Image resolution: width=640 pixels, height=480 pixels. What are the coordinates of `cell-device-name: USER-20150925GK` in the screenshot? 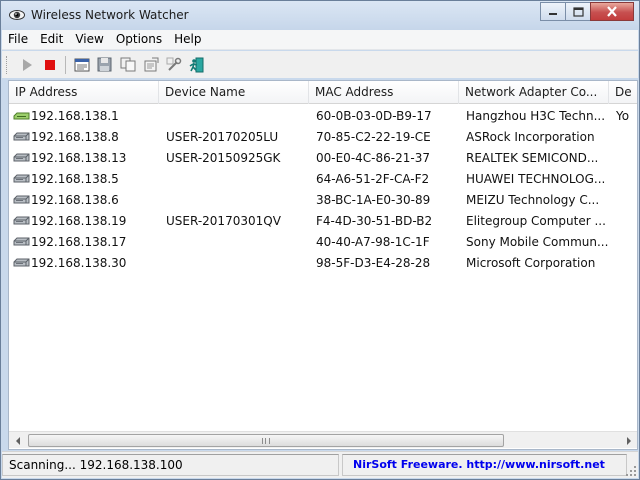 It's located at (223, 158).